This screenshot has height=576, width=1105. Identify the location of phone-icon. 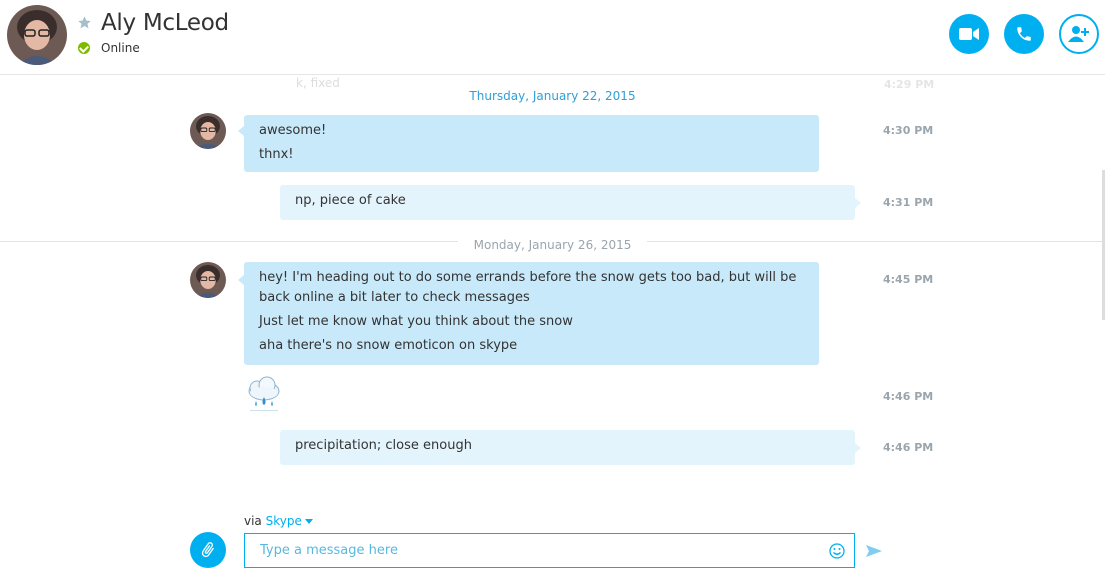
(1024, 34).